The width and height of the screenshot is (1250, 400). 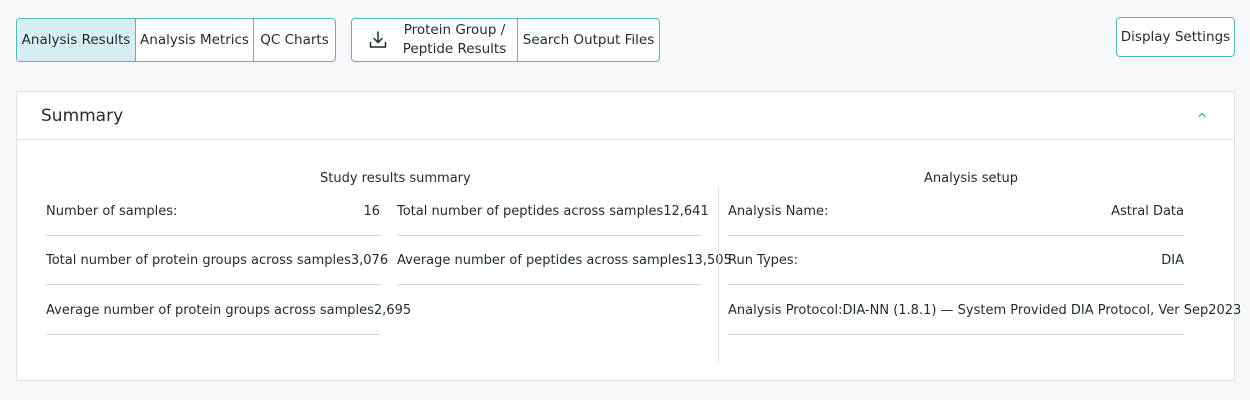 What do you see at coordinates (778, 211) in the screenshot?
I see `row-label: Analysis Name:` at bounding box center [778, 211].